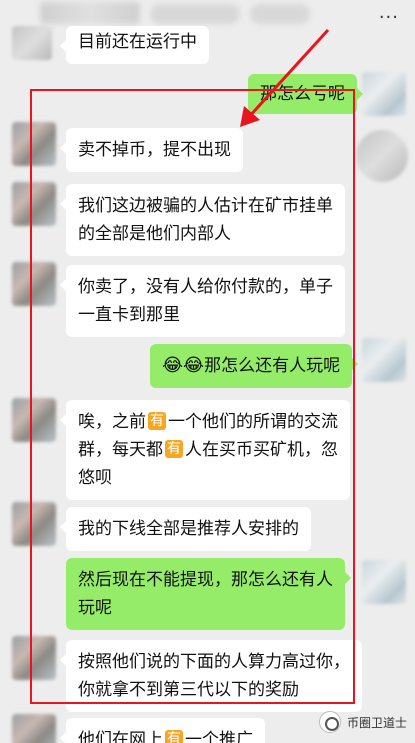 This screenshot has width=415, height=743. I want to click on watermark: 币圈卫道士, so click(362, 722).